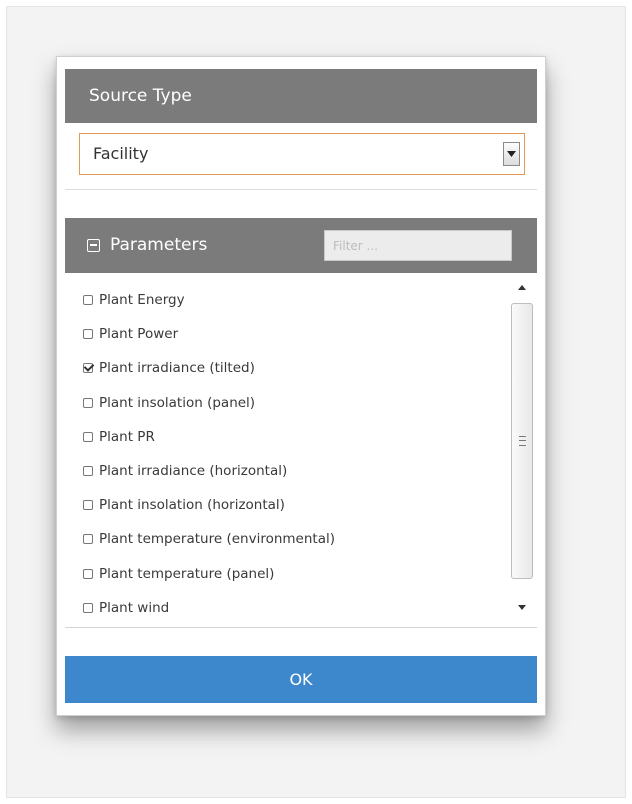 The width and height of the screenshot is (632, 804). What do you see at coordinates (293, 334) in the screenshot?
I see `parameter-item: Plant Power` at bounding box center [293, 334].